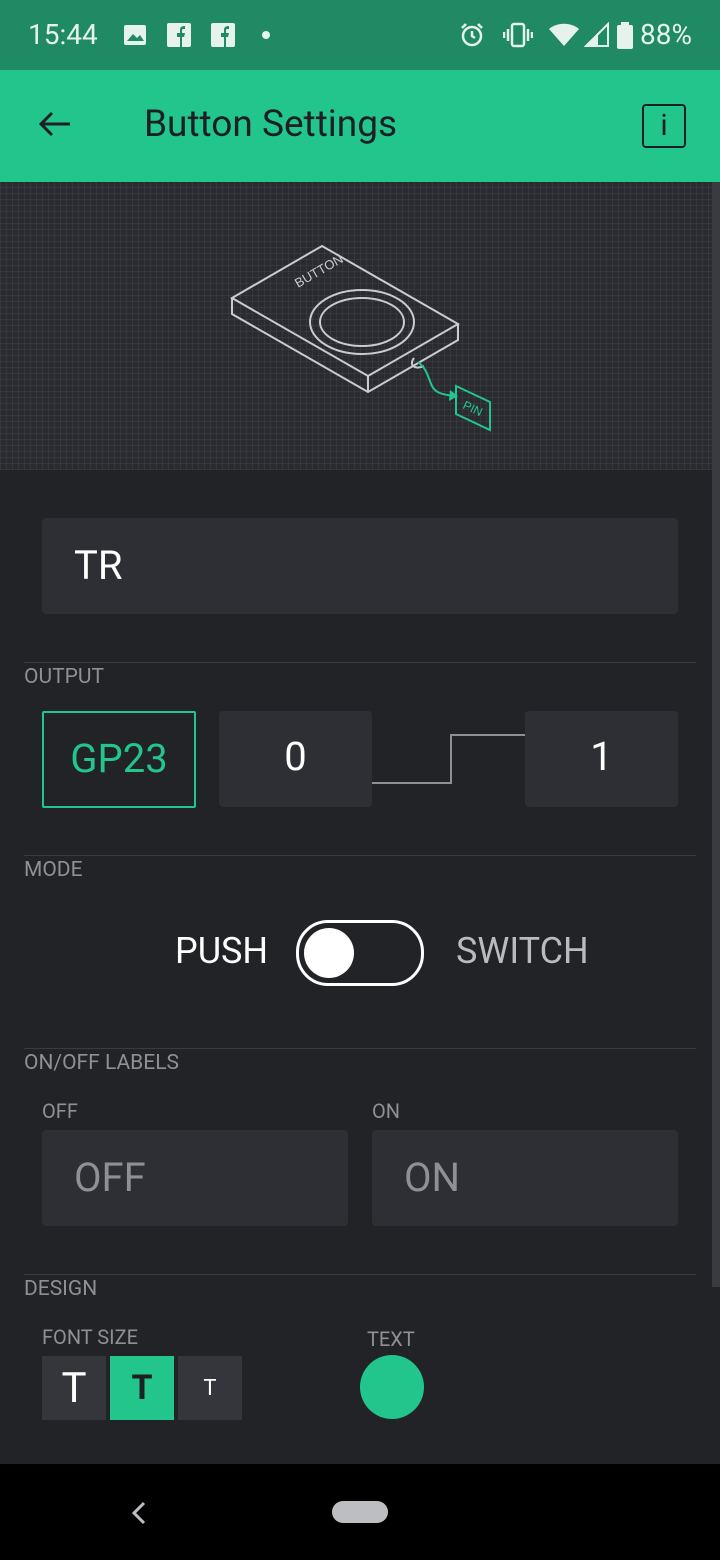 This screenshot has height=1560, width=720. Describe the element at coordinates (101, 1063) in the screenshot. I see `labels-section-label: ON/OFF LABELS` at that location.